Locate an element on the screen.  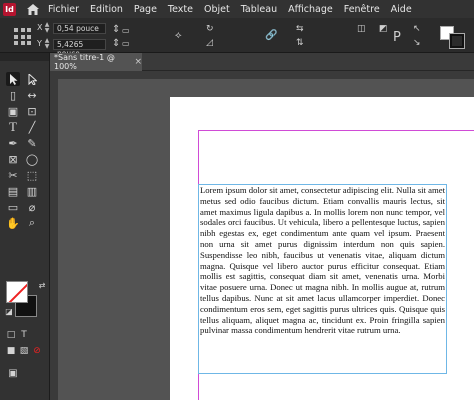
close-icon: × is located at coordinates (138, 62).